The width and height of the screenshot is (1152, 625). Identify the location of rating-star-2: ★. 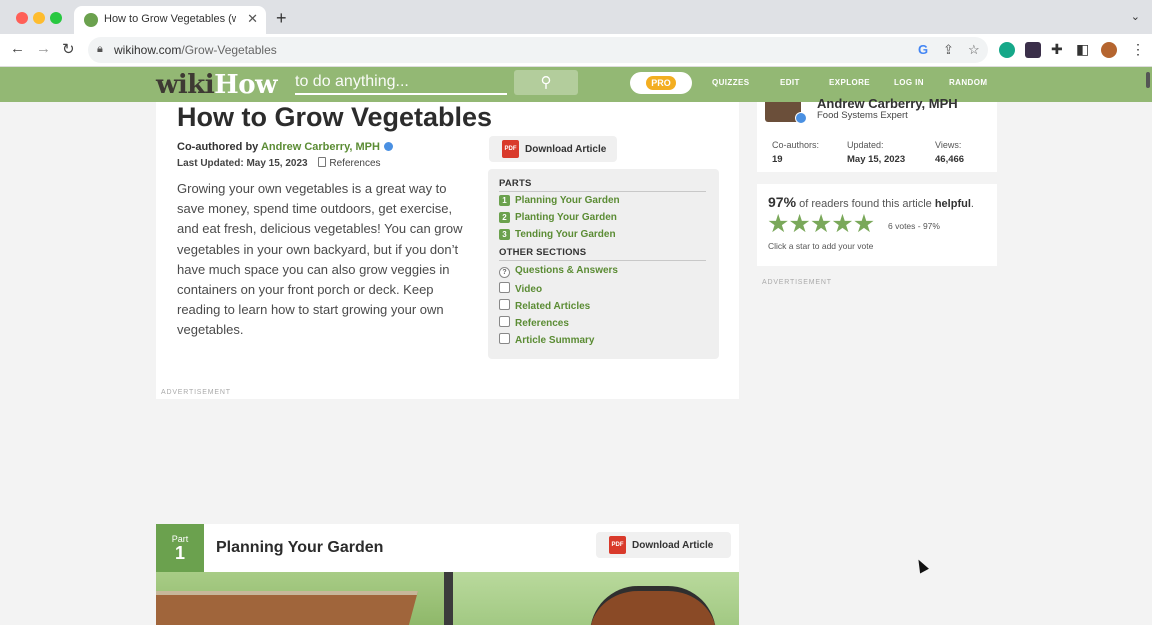
(799, 224).